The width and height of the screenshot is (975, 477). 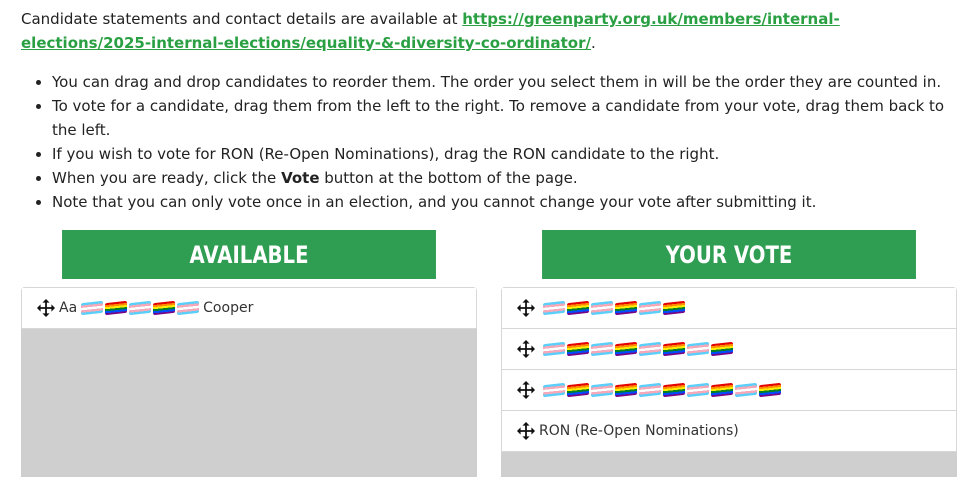 I want to click on instruction-vote-pre: When you are ready, click the, so click(x=167, y=178).